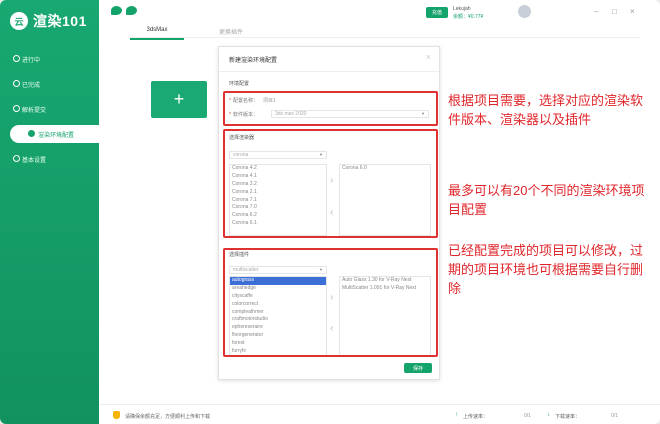  Describe the element at coordinates (379, 12) in the screenshot. I see `topbar: 充值 Lekujah 余额：¥0.77¥ – □ ×` at that location.